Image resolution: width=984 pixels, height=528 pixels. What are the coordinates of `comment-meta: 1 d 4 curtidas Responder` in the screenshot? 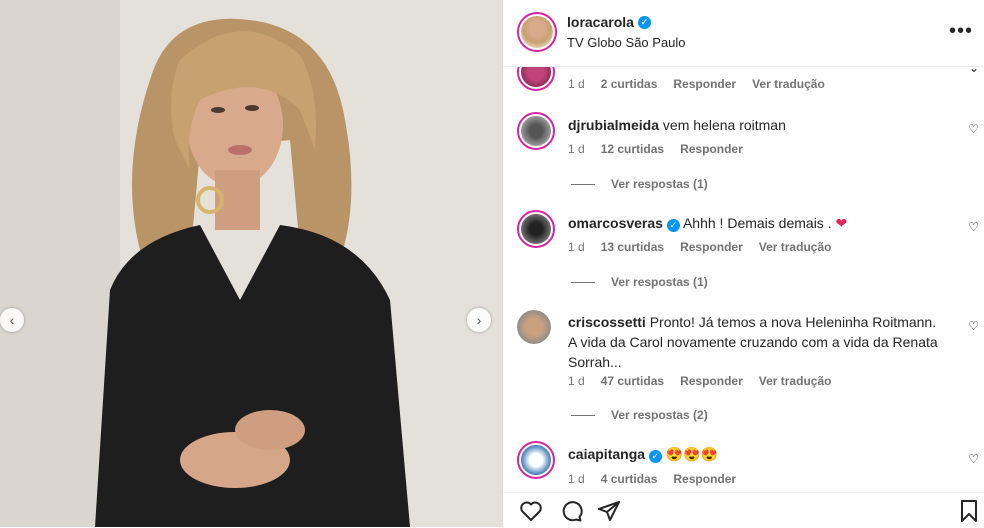 It's located at (652, 479).